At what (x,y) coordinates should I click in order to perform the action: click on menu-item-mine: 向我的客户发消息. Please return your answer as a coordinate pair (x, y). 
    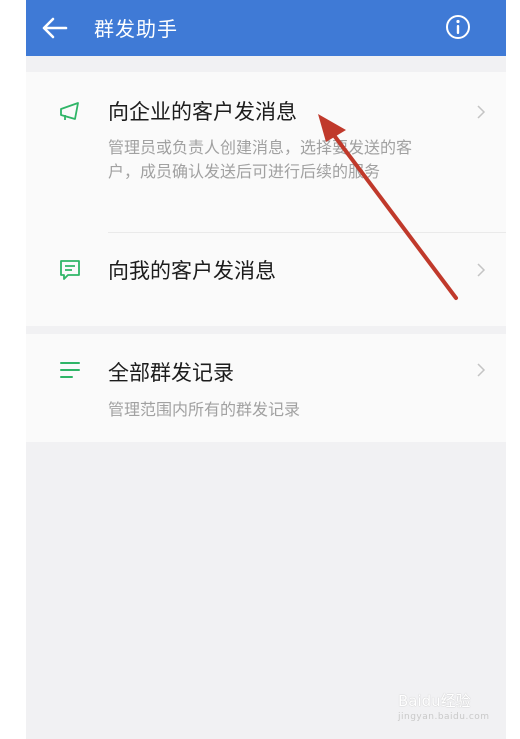
    Looking at the image, I should click on (266, 279).